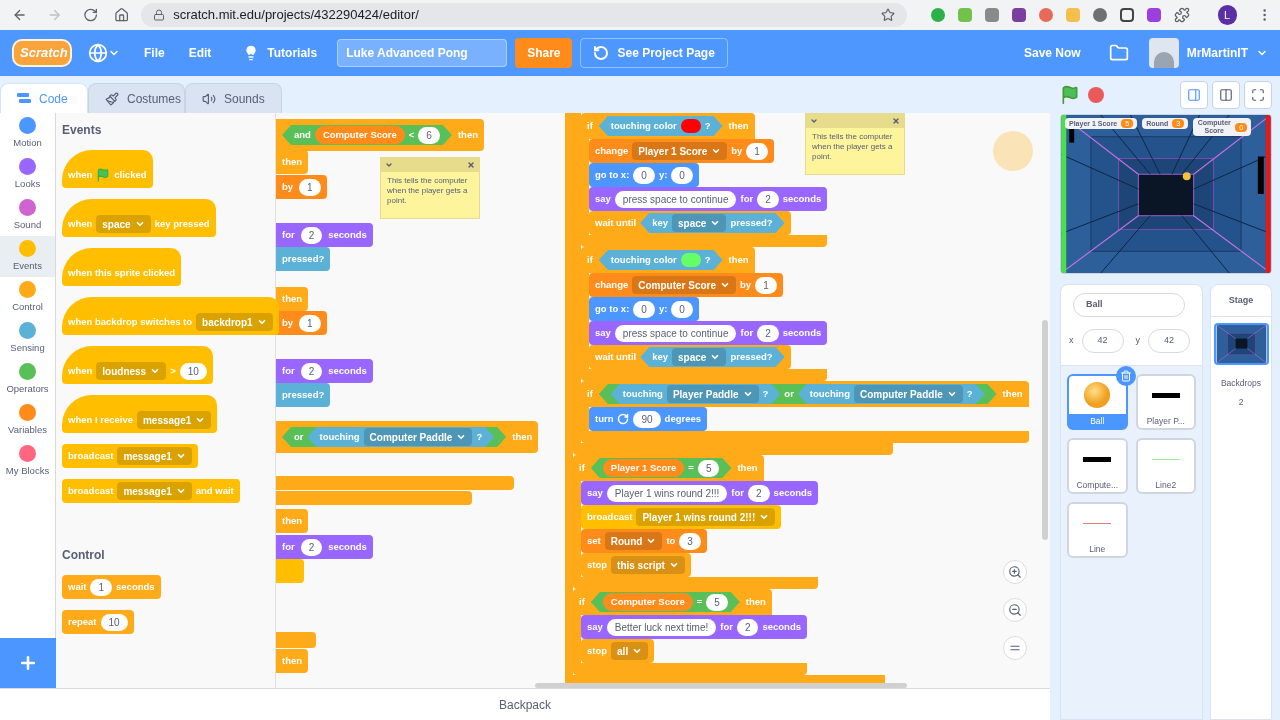 The width and height of the screenshot is (1280, 720). I want to click on value-input: Better luck next time!, so click(661, 627).